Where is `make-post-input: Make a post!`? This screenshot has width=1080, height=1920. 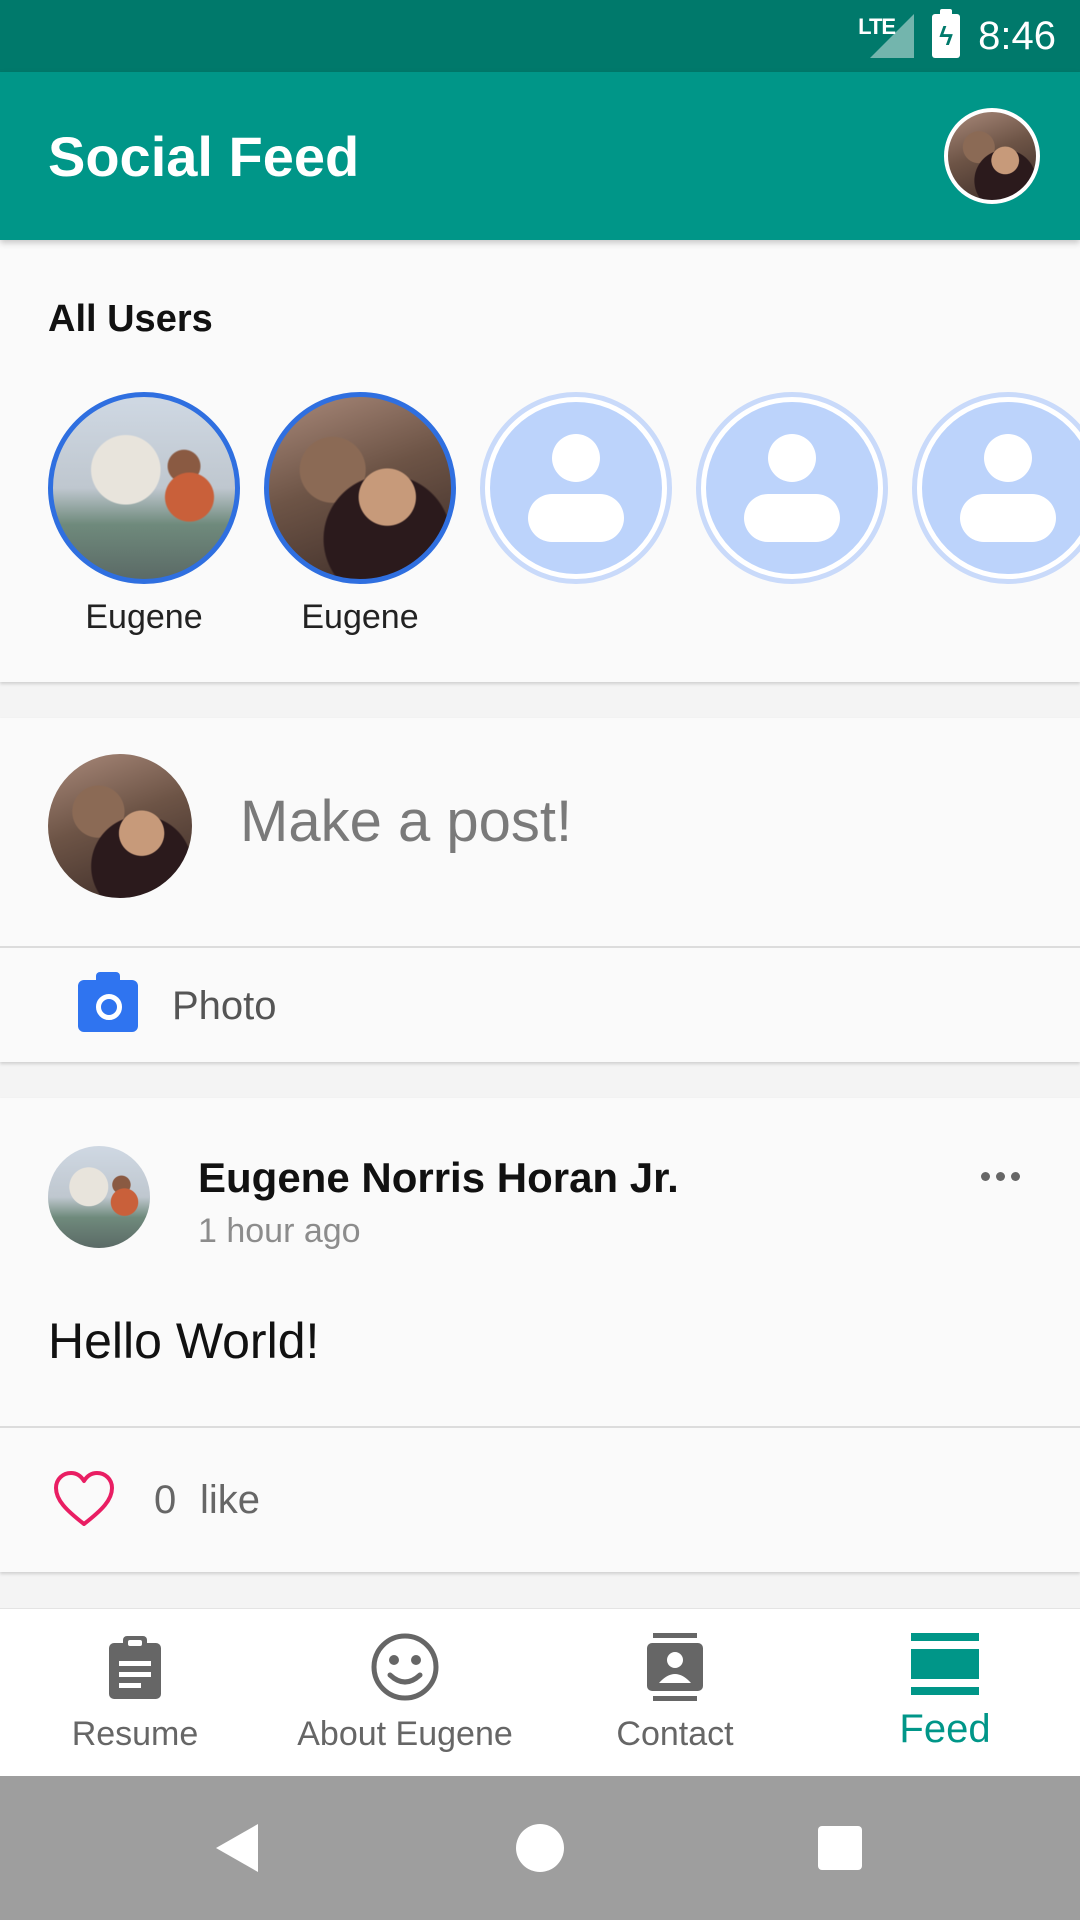 make-post-input: Make a post! is located at coordinates (406, 821).